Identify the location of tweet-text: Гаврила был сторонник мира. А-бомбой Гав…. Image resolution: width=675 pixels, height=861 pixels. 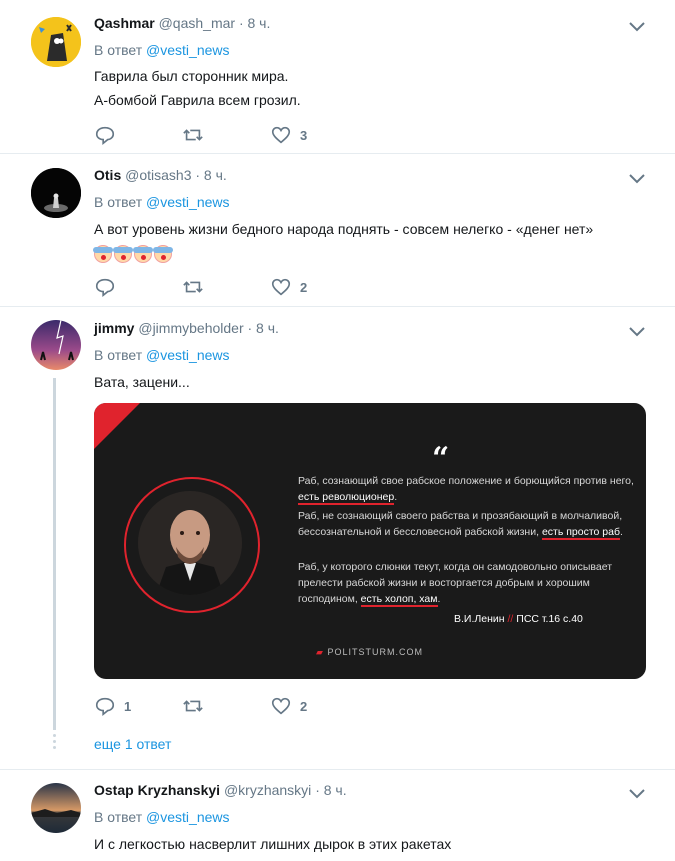
(197, 88).